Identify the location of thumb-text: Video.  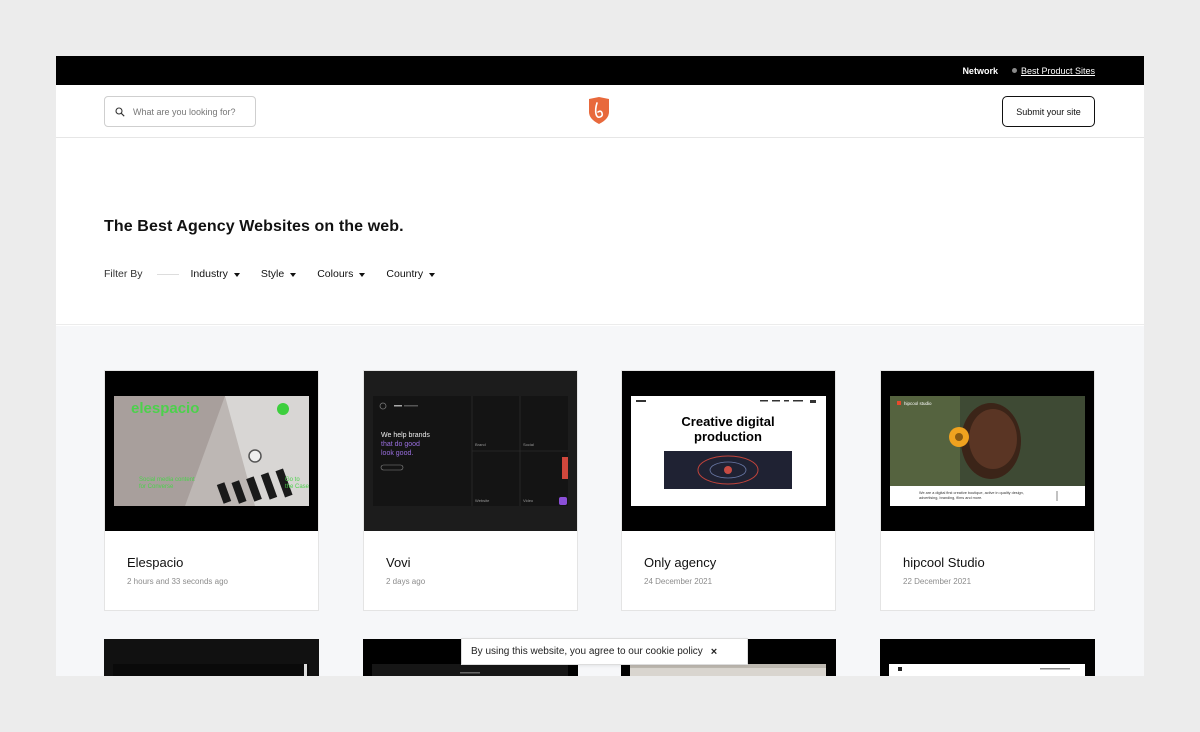
(528, 500).